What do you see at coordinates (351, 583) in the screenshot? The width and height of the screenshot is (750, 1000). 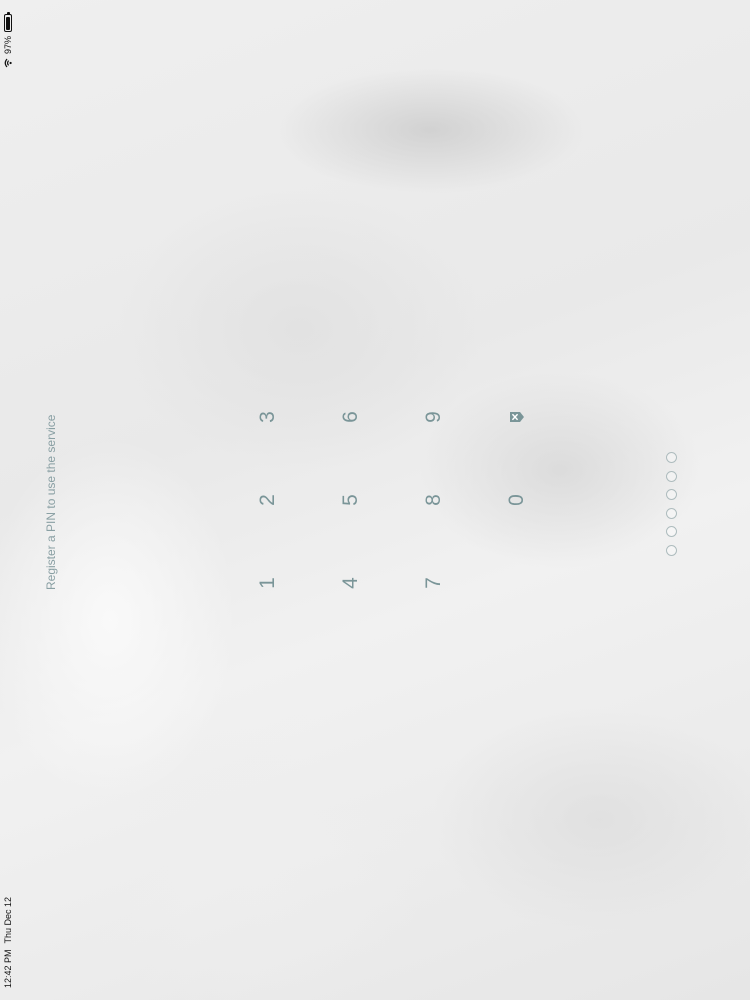 I see `key-4-button: 4` at bounding box center [351, 583].